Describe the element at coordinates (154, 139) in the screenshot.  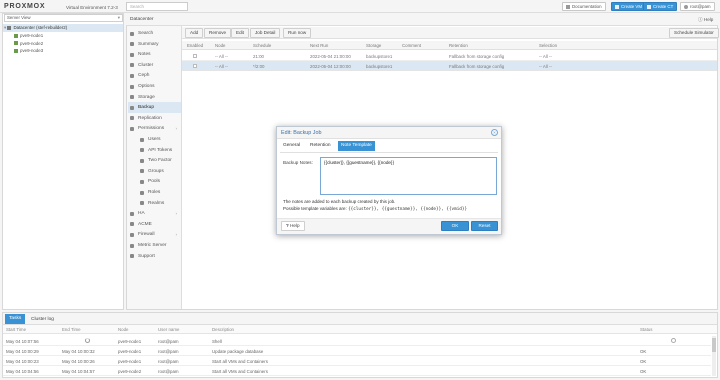
I see `nav-item-users: Users` at that location.